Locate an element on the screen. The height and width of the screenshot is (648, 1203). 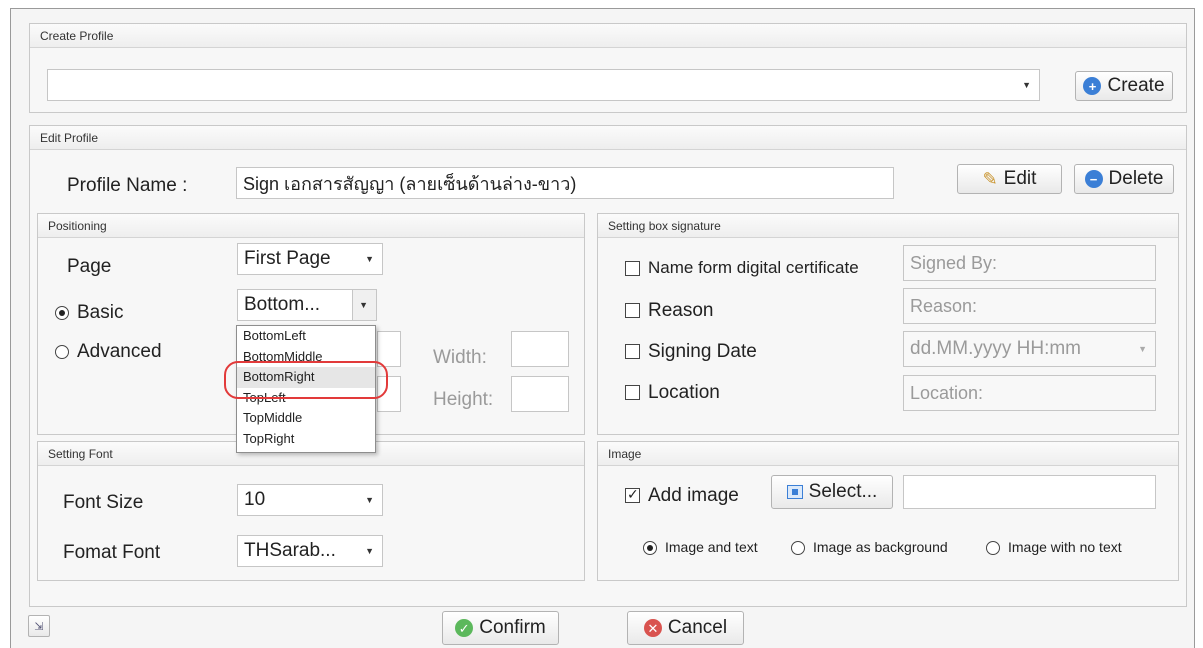
plus-circle-icon: + is located at coordinates (1092, 86).